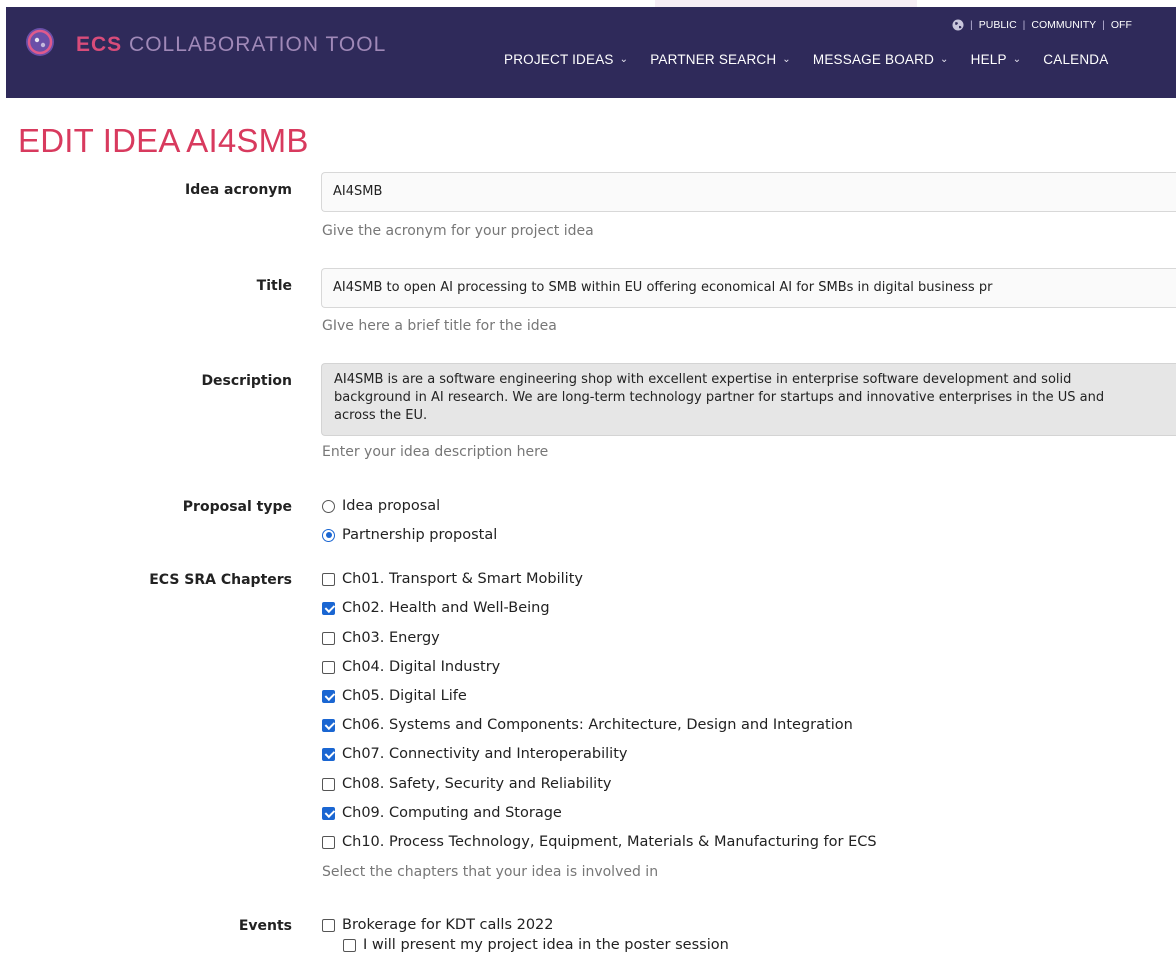 This screenshot has height=957, width=1176. Describe the element at coordinates (786, 3) in the screenshot. I see `top-strip-highlight` at that location.